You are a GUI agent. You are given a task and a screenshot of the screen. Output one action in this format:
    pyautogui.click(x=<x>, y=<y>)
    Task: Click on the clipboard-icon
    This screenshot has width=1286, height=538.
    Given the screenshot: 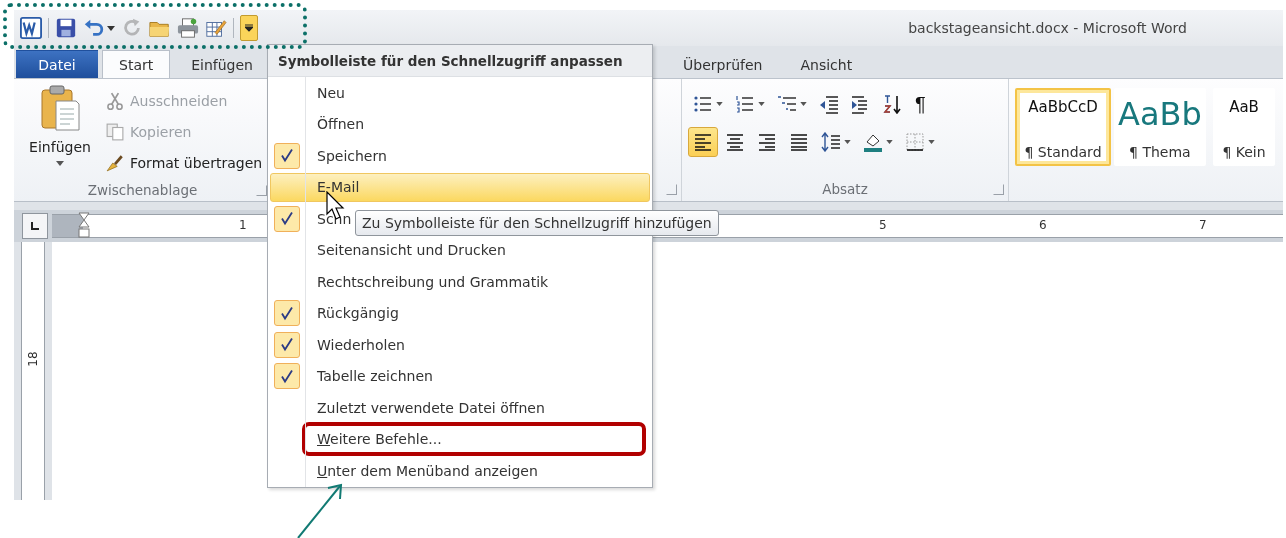 What is the action you would take?
    pyautogui.click(x=60, y=108)
    